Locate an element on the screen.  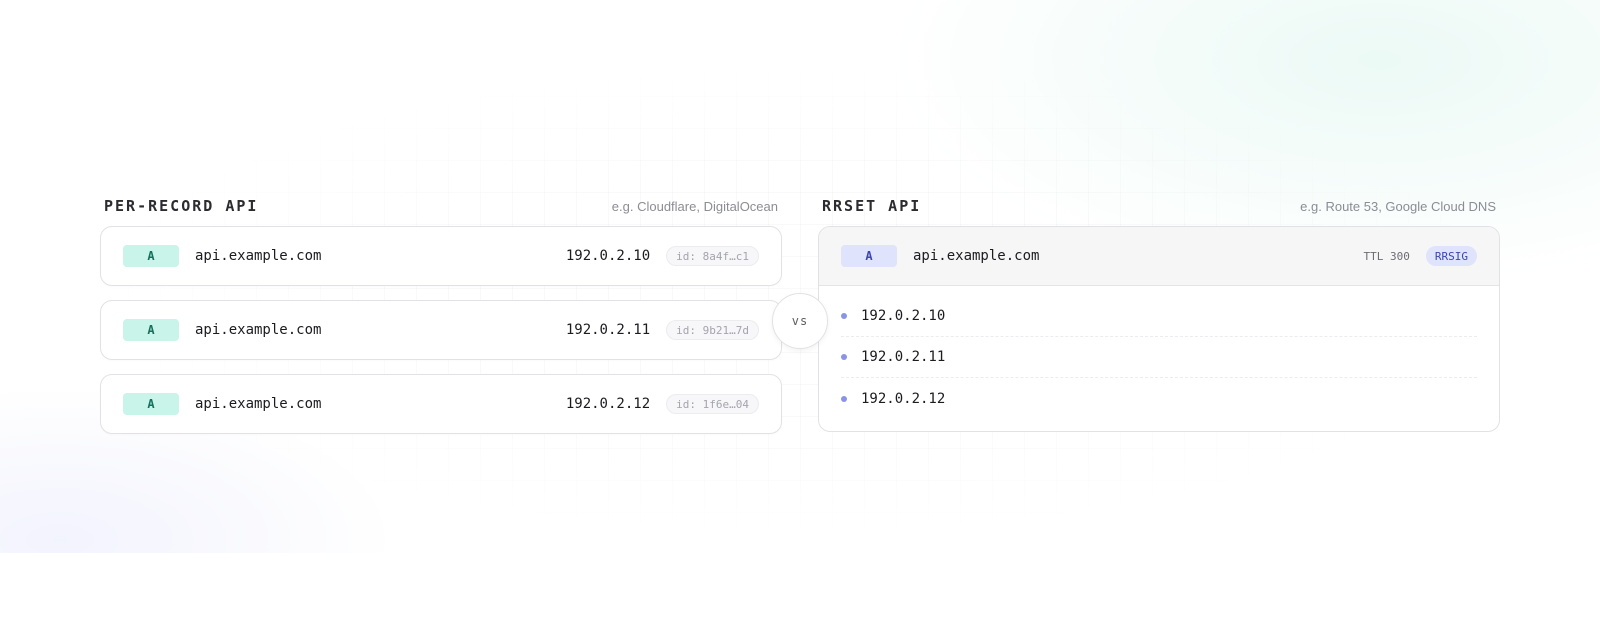
record-ip: 192.0.2.11 is located at coordinates (608, 330).